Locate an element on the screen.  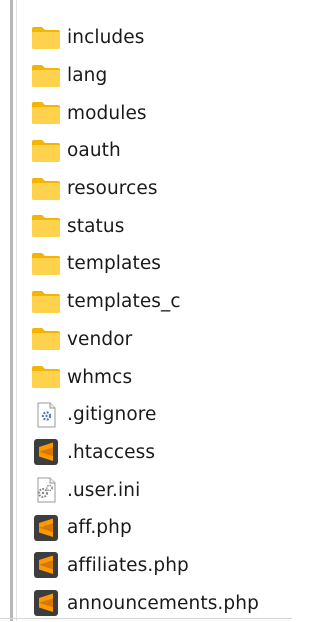
list-item-folder-lang: lang is located at coordinates (161, 76).